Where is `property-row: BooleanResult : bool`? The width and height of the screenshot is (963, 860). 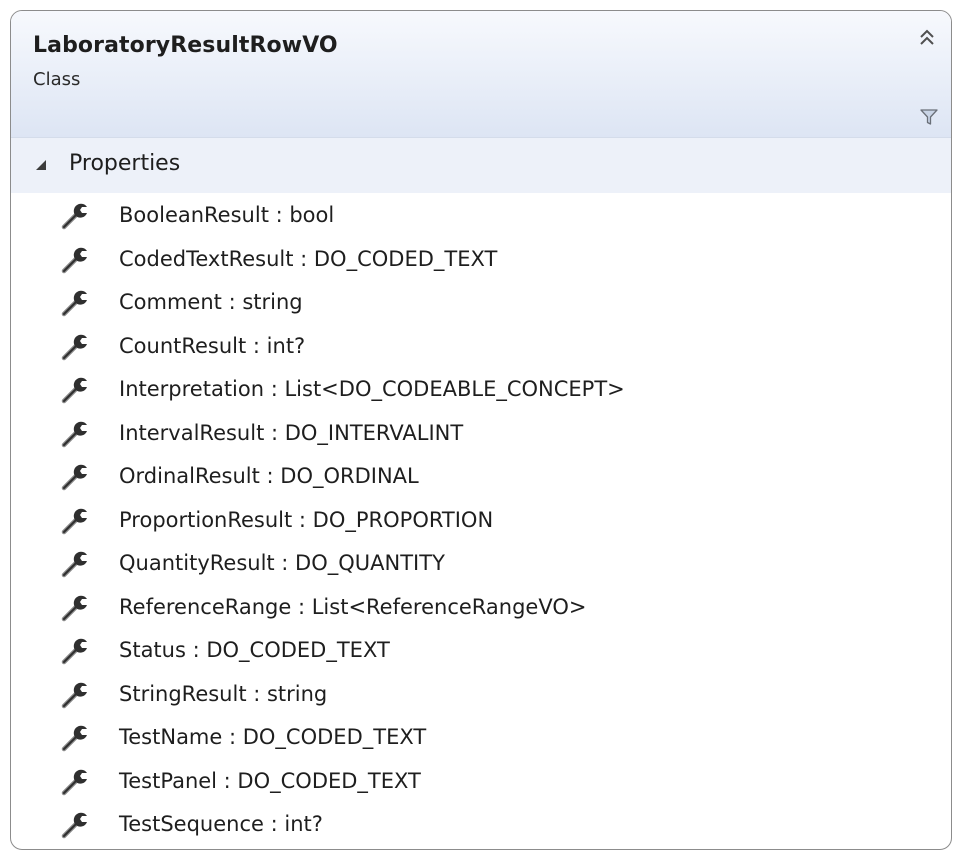 property-row: BooleanResult : bool is located at coordinates (481, 217).